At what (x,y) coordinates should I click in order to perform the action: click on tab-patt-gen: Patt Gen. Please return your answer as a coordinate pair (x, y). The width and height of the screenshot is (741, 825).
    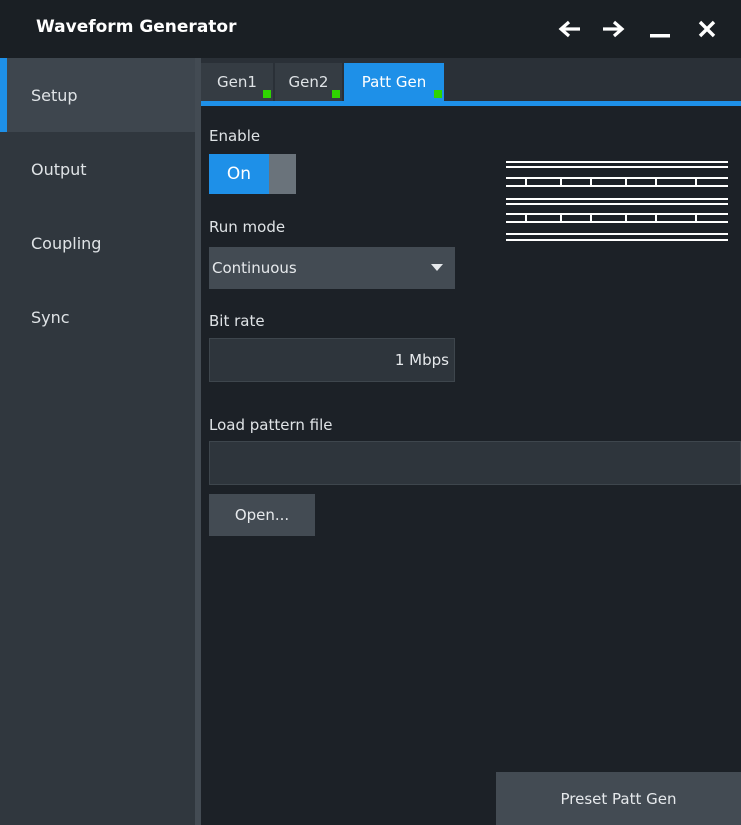
    Looking at the image, I should click on (394, 82).